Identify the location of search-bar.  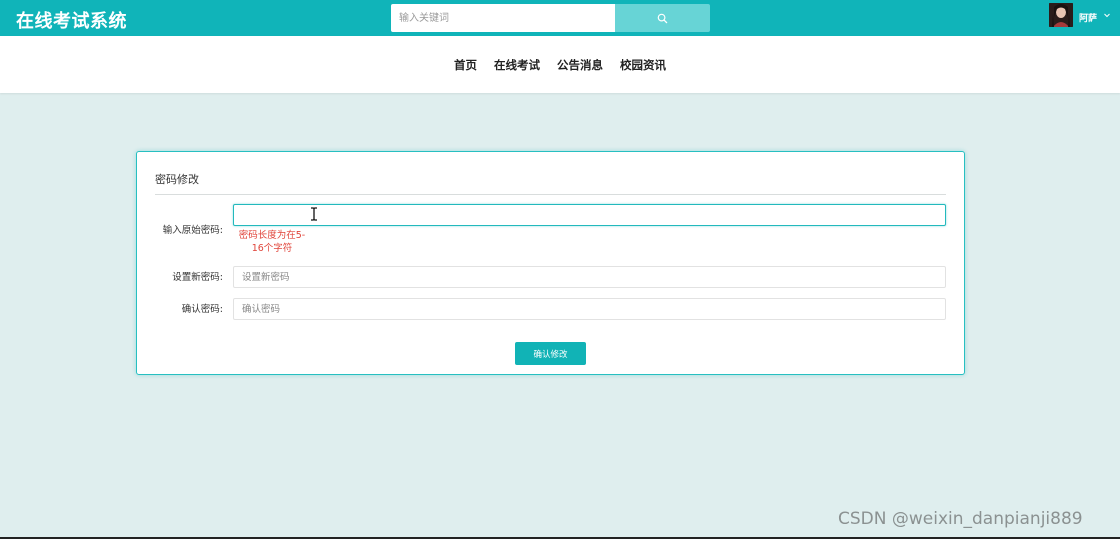
(550, 18).